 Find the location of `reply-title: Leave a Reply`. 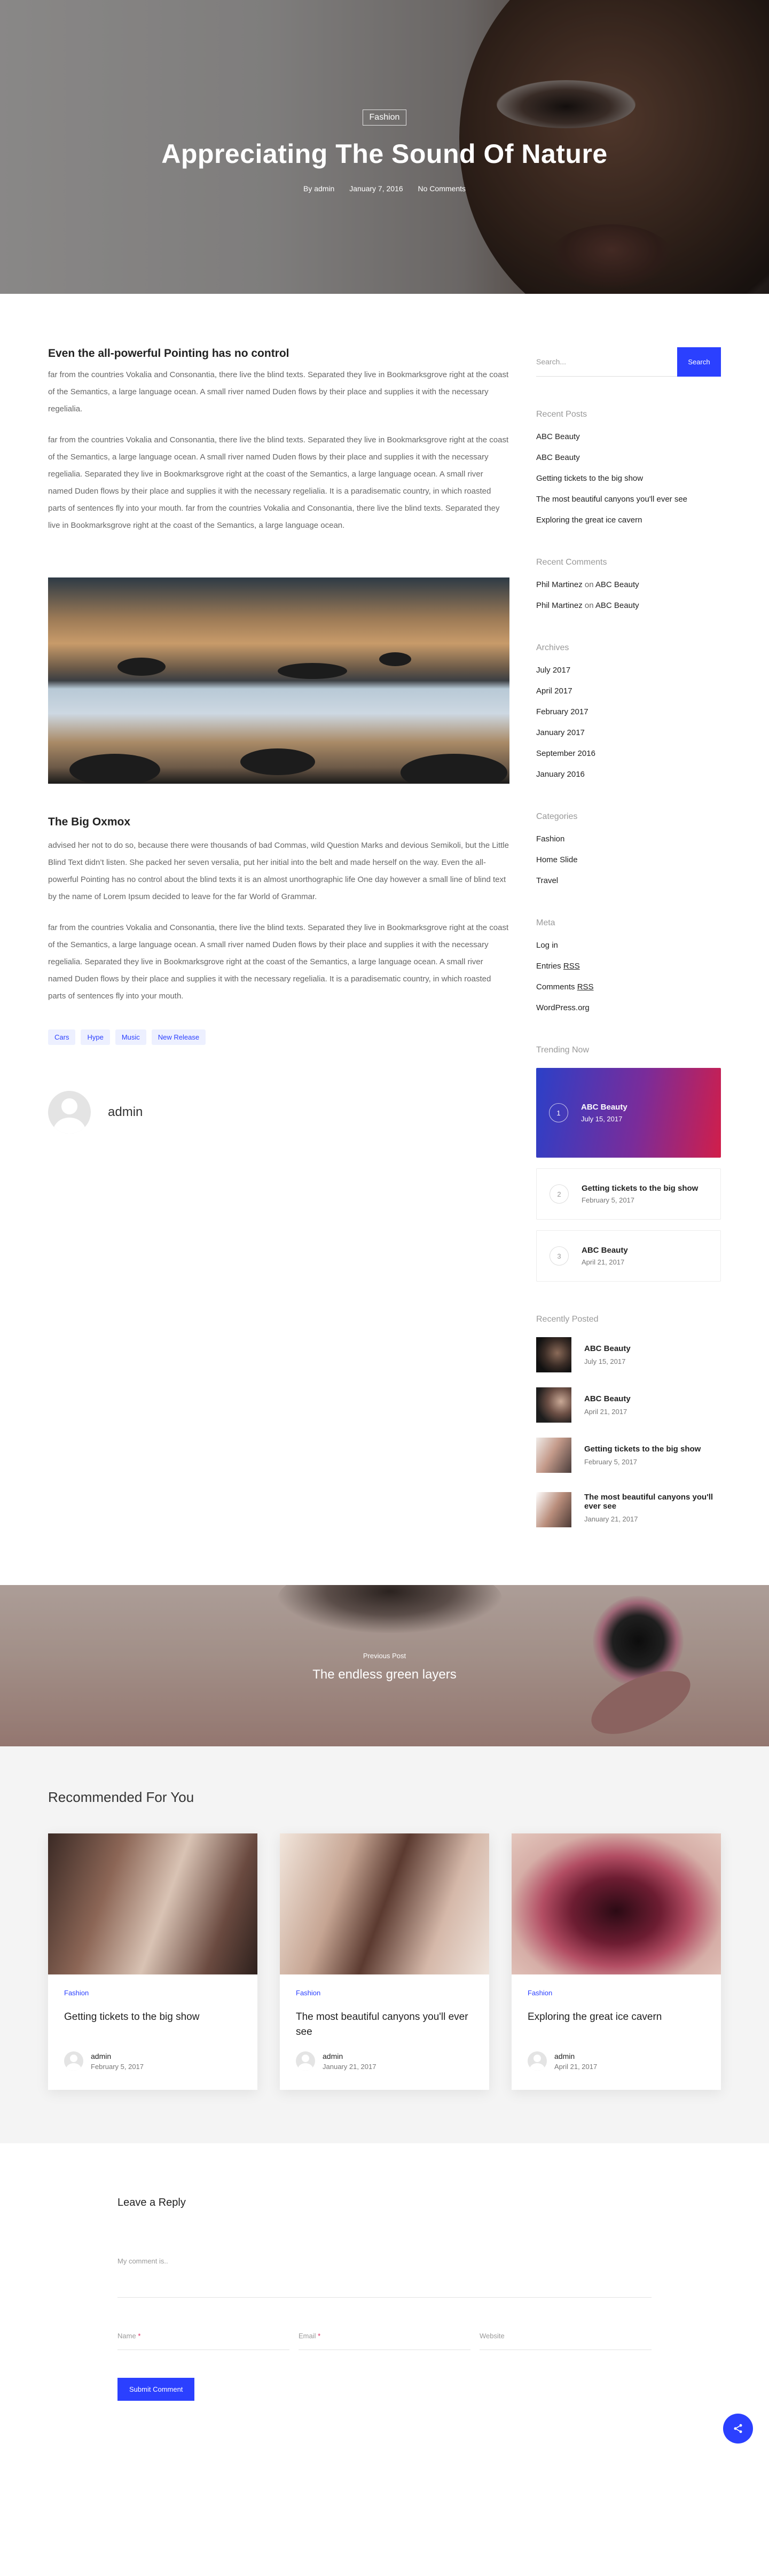

reply-title: Leave a Reply is located at coordinates (151, 2202).